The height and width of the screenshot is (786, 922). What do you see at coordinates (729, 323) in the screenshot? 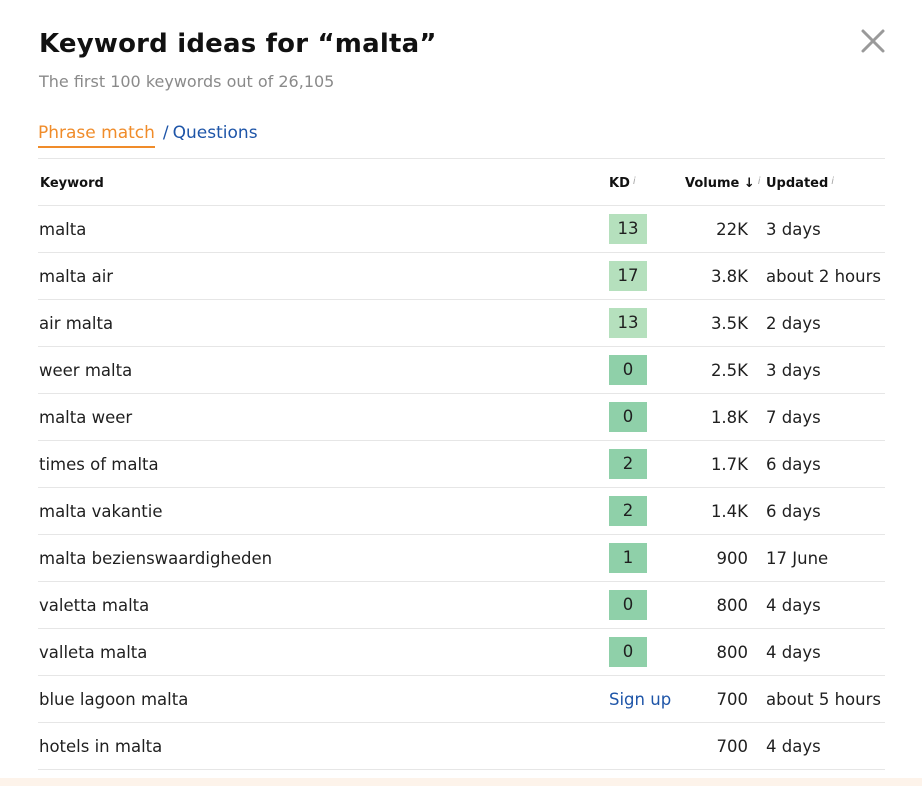
I see `volume-cell: 3.5K` at bounding box center [729, 323].